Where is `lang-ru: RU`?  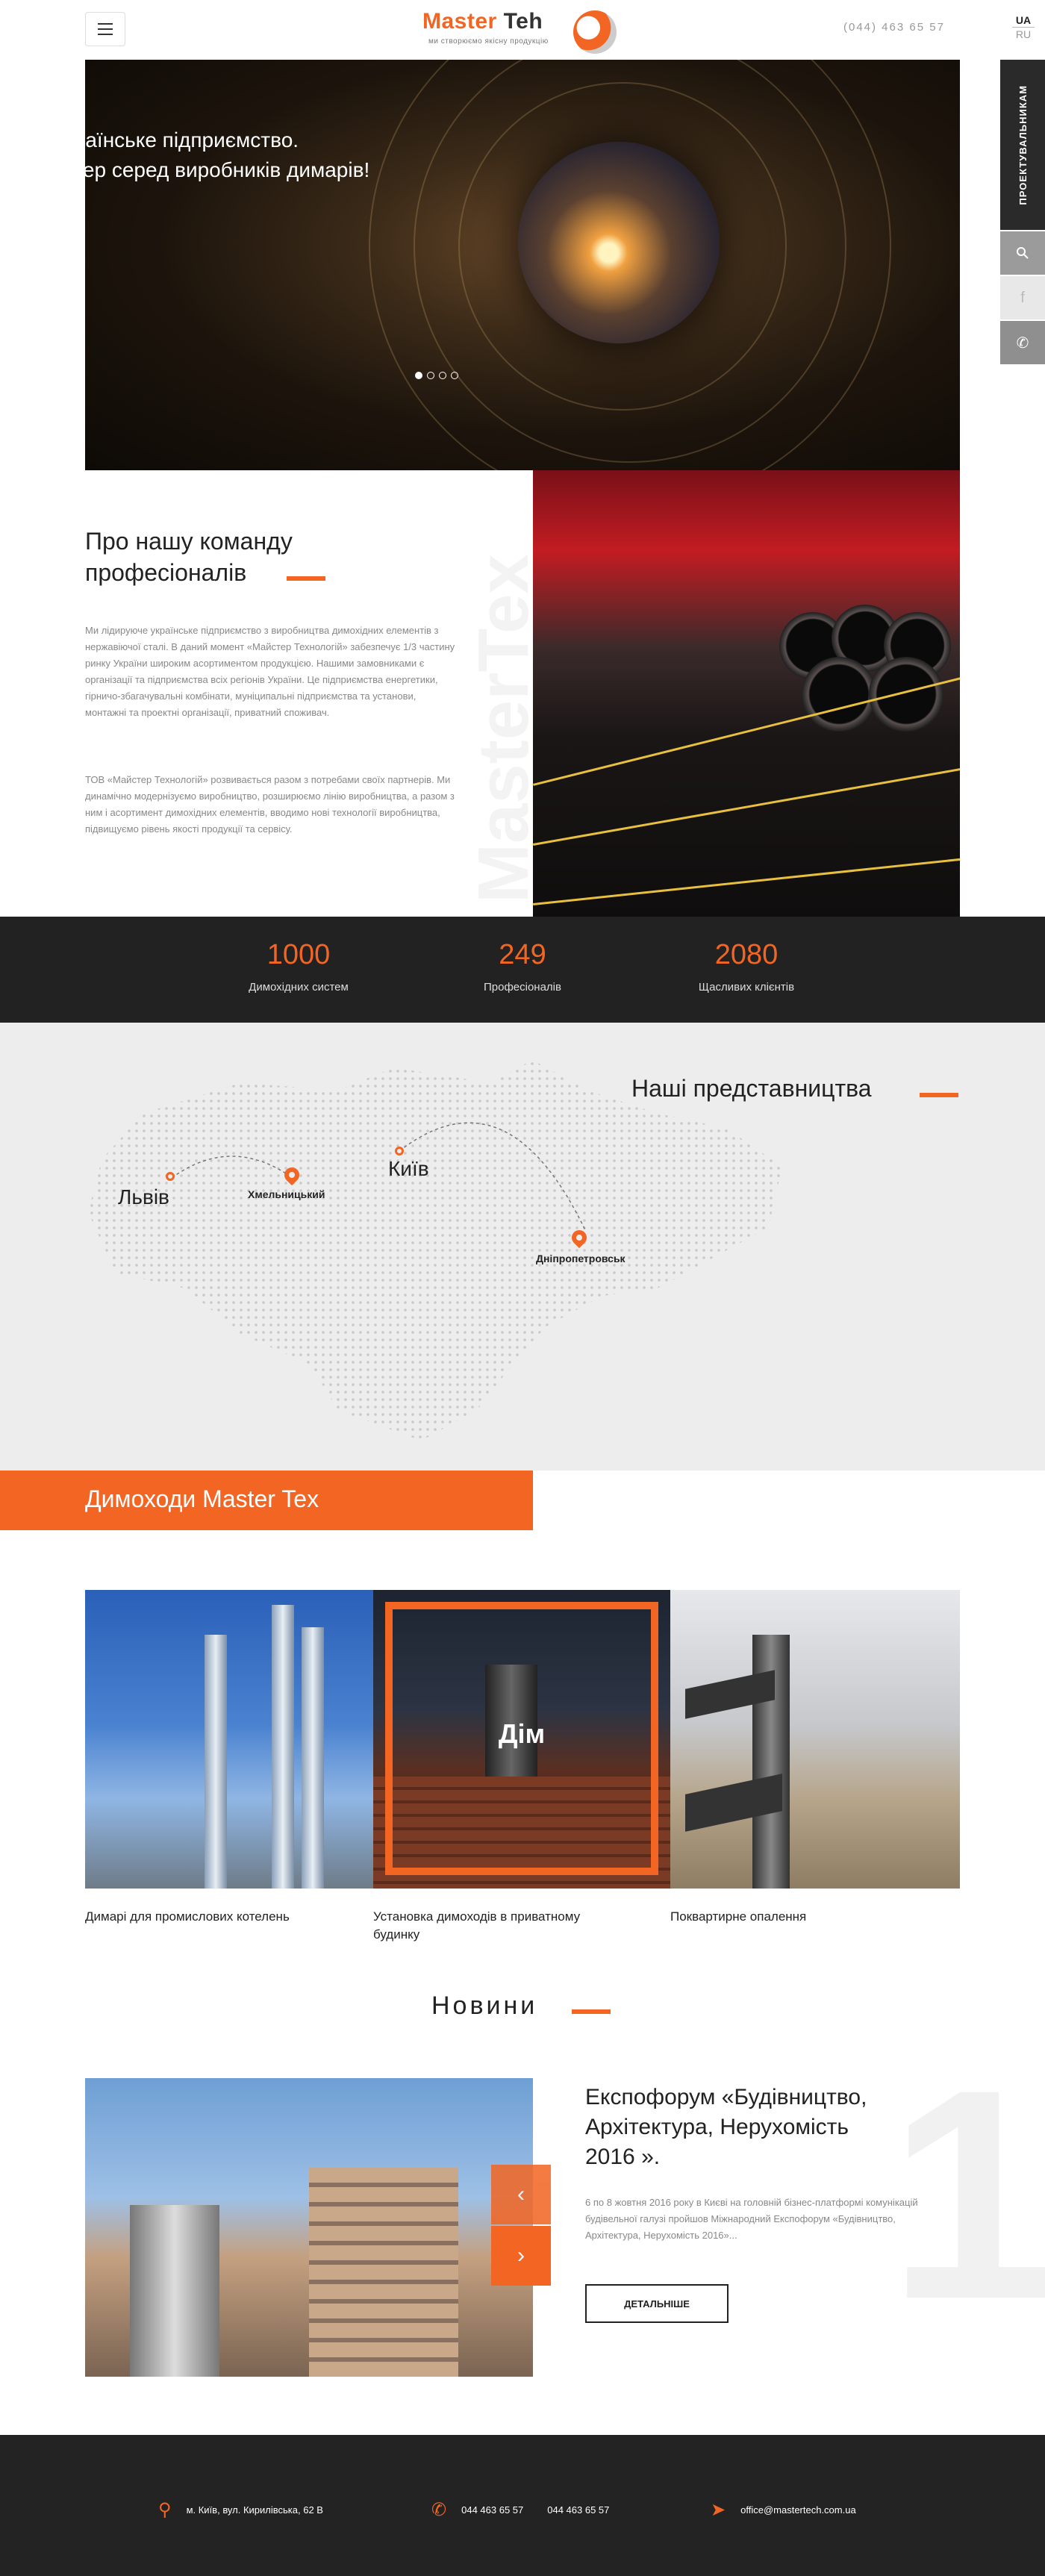
lang-ru: RU is located at coordinates (1024, 34).